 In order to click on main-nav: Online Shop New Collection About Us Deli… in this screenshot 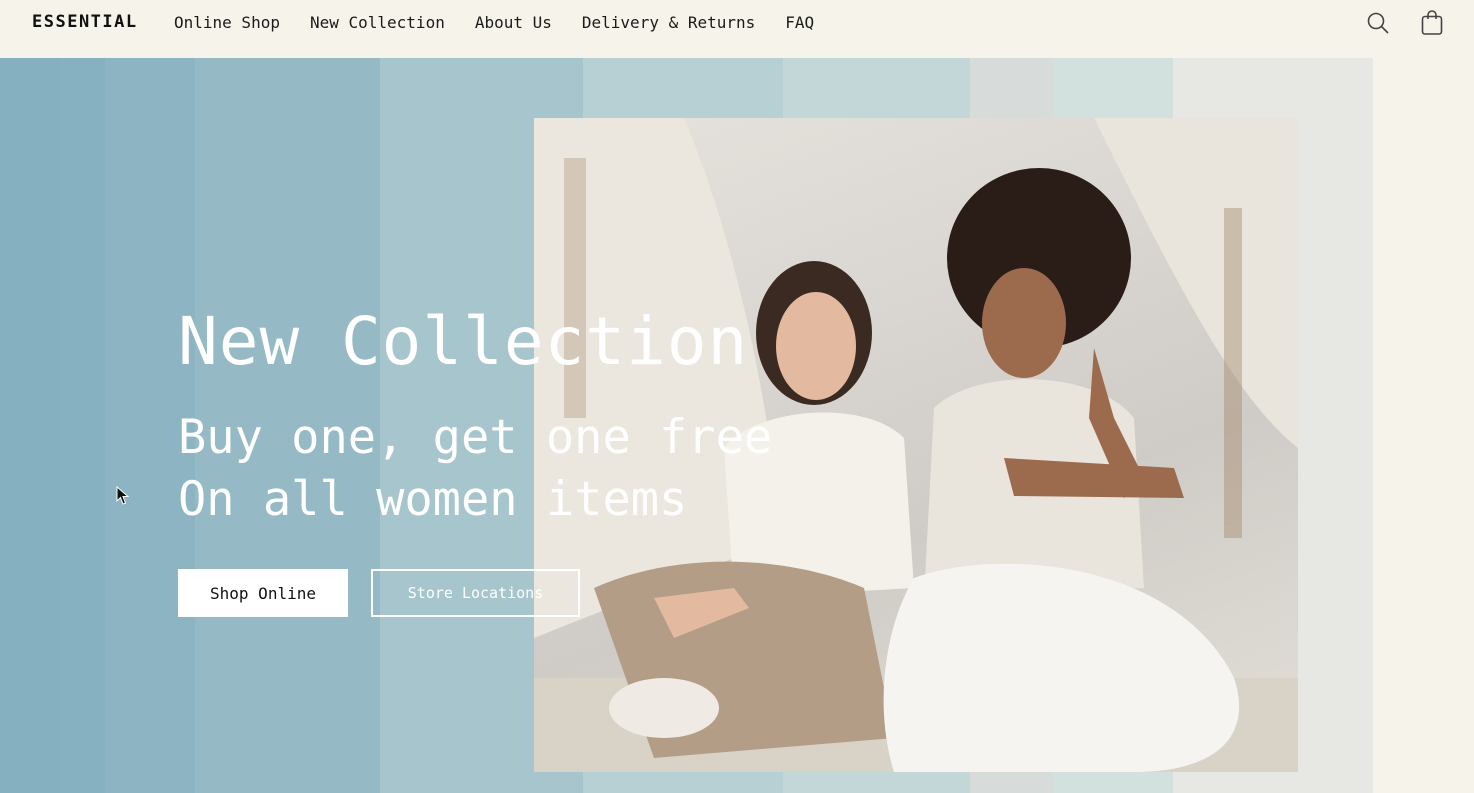, I will do `click(494, 22)`.